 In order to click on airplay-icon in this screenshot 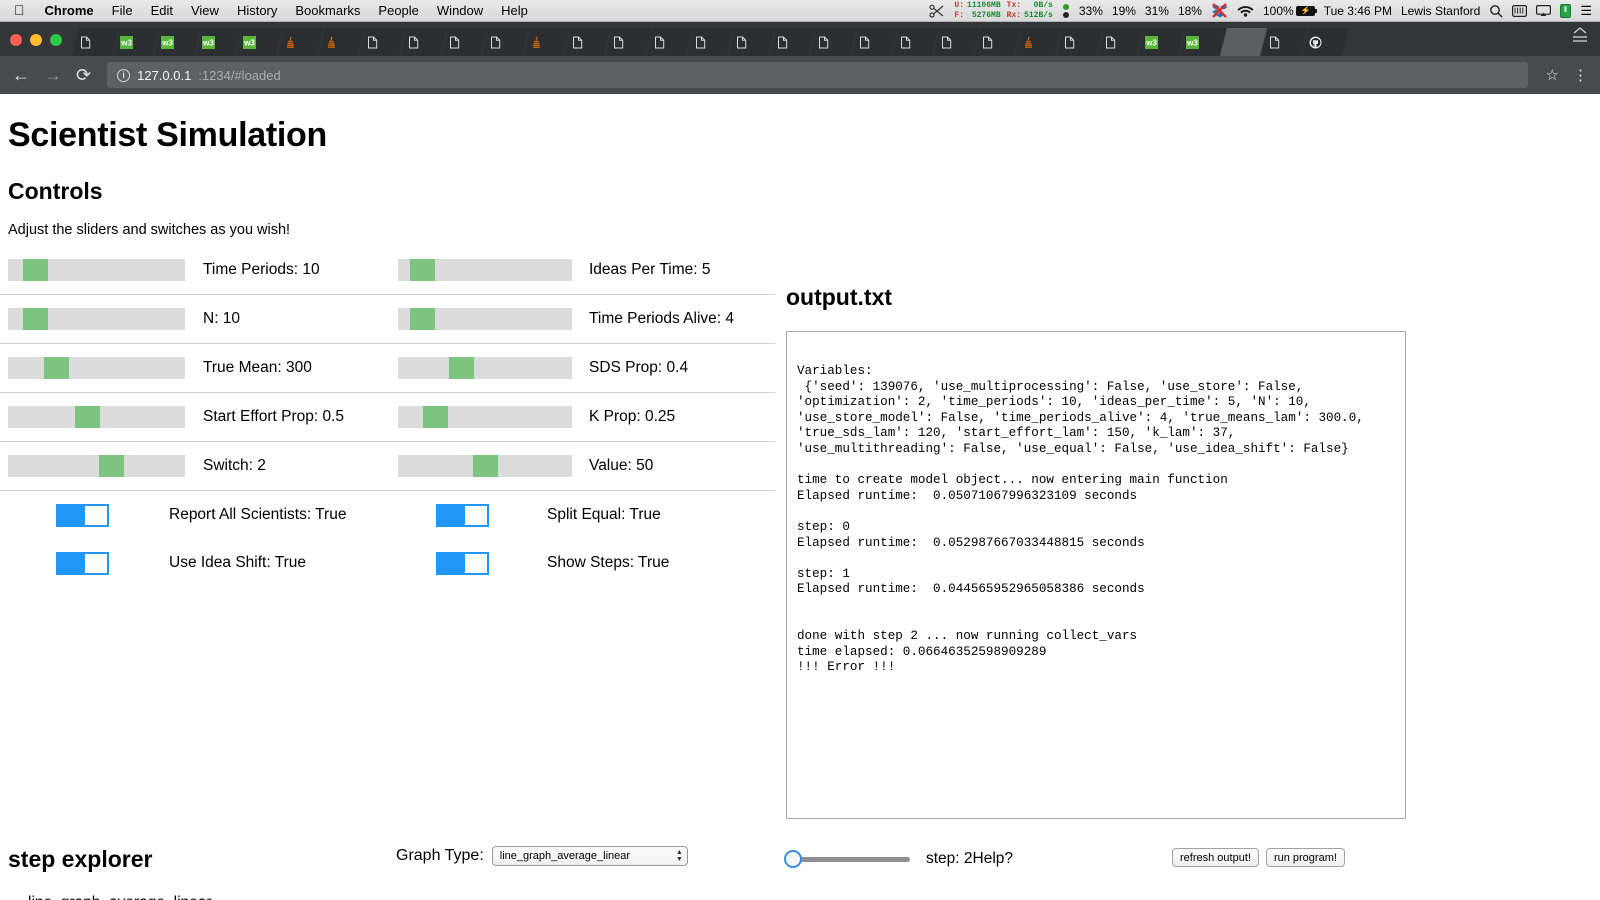, I will do `click(1544, 10)`.